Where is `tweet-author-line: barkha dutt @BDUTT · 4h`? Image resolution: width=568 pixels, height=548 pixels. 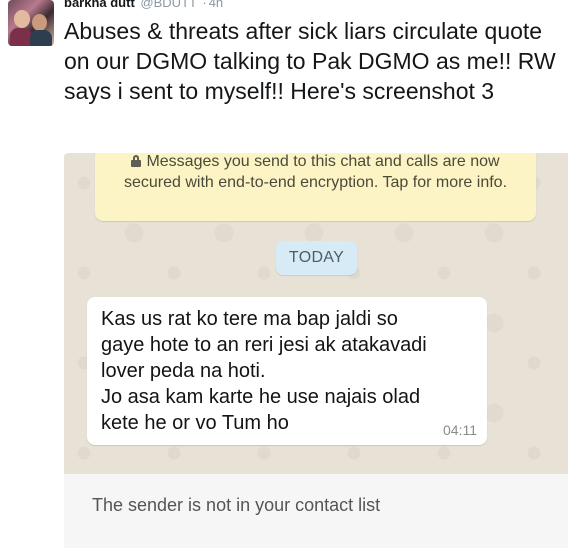
tweet-author-line: barkha dutt @BDUTT · 4h is located at coordinates (143, 5).